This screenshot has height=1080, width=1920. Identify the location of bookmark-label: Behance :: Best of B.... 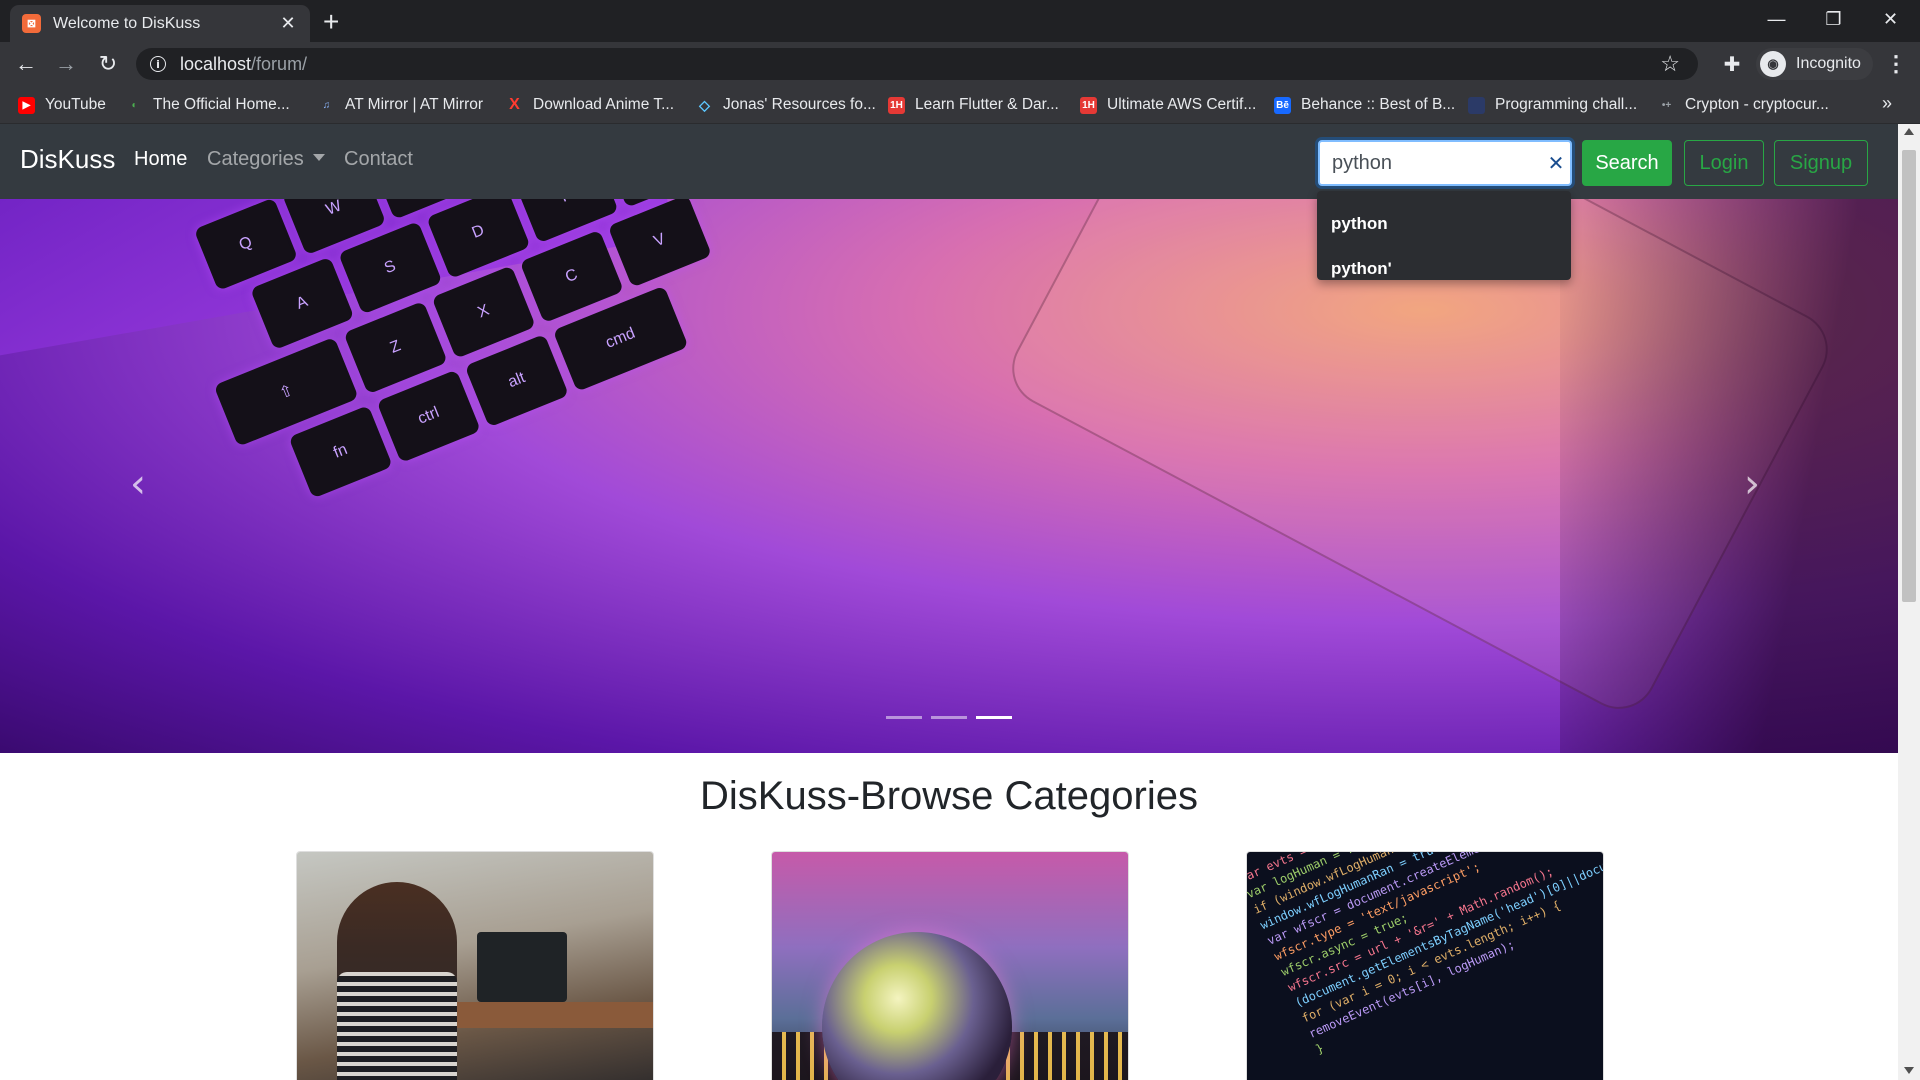
(1378, 104).